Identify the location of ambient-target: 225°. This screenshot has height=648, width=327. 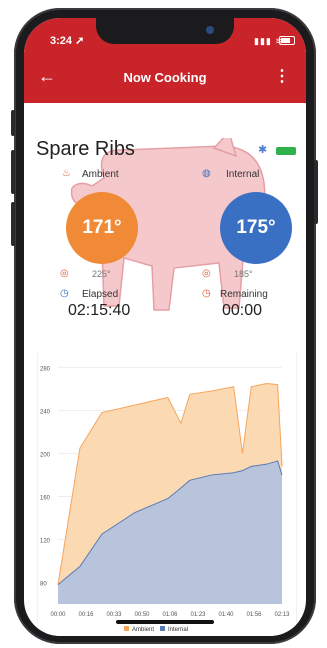
(101, 274).